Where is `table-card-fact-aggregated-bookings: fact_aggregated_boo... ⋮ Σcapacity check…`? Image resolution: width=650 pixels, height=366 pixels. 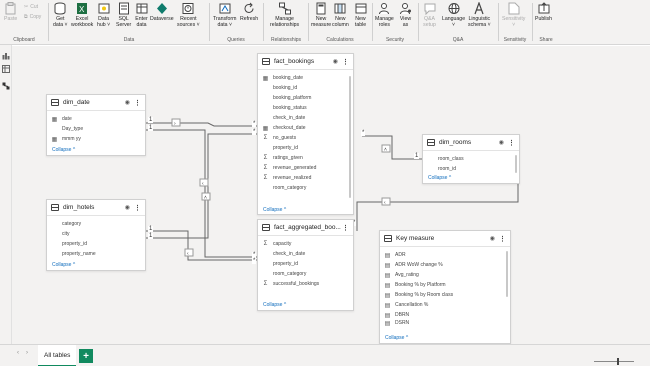 table-card-fact-aggregated-bookings: fact_aggregated_boo... ⋮ Σcapacity check… is located at coordinates (305, 265).